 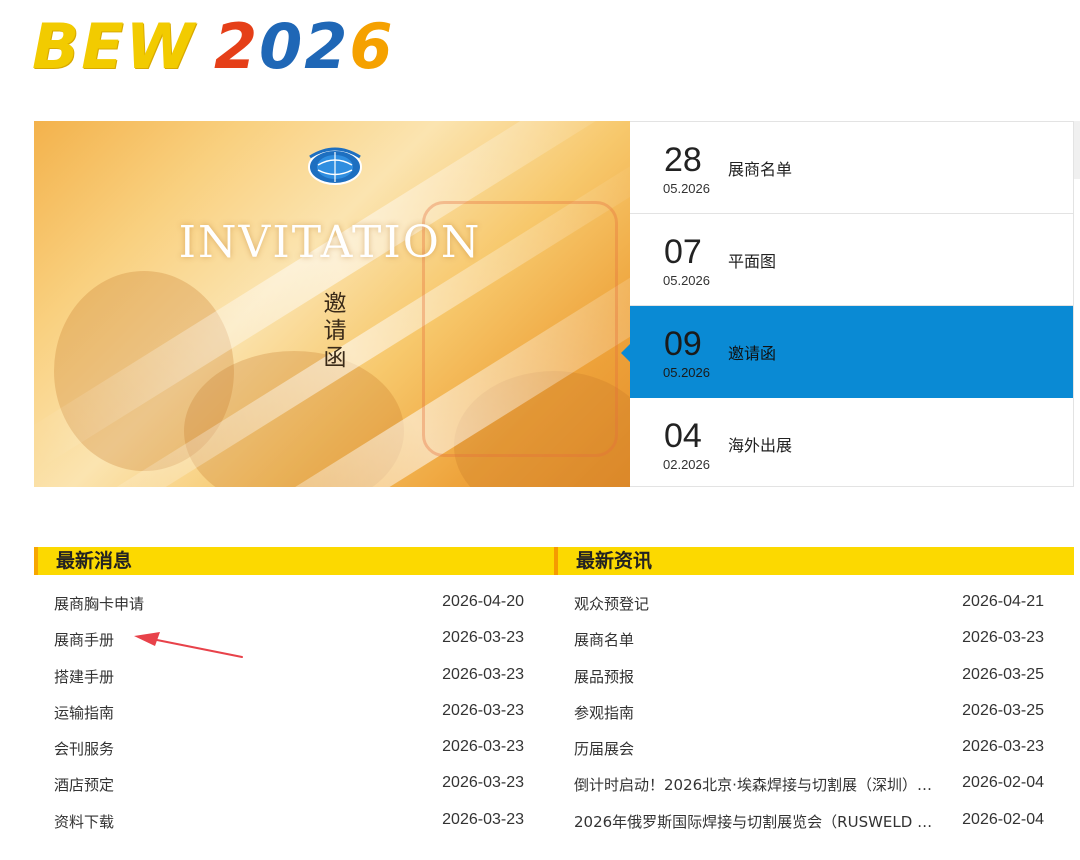 What do you see at coordinates (114, 46) in the screenshot?
I see `logo-bew-text: BEW` at bounding box center [114, 46].